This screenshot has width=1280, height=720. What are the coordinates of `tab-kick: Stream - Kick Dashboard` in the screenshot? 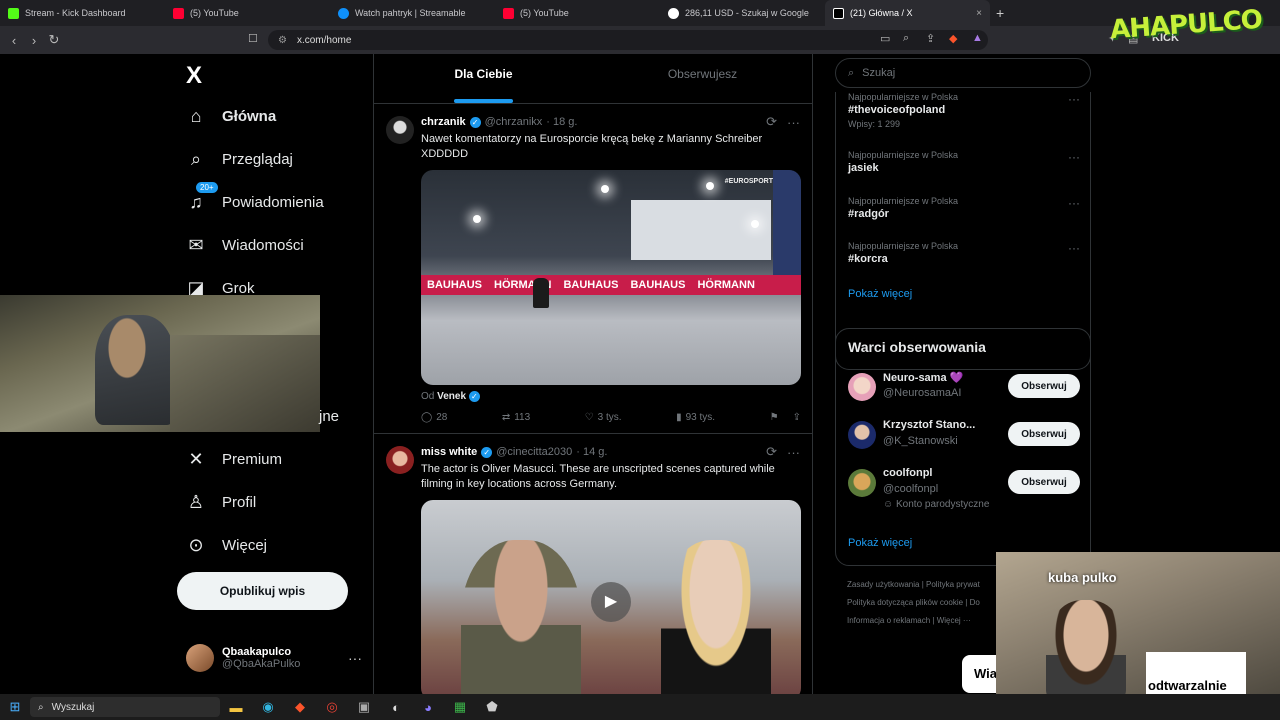 It's located at (82, 13).